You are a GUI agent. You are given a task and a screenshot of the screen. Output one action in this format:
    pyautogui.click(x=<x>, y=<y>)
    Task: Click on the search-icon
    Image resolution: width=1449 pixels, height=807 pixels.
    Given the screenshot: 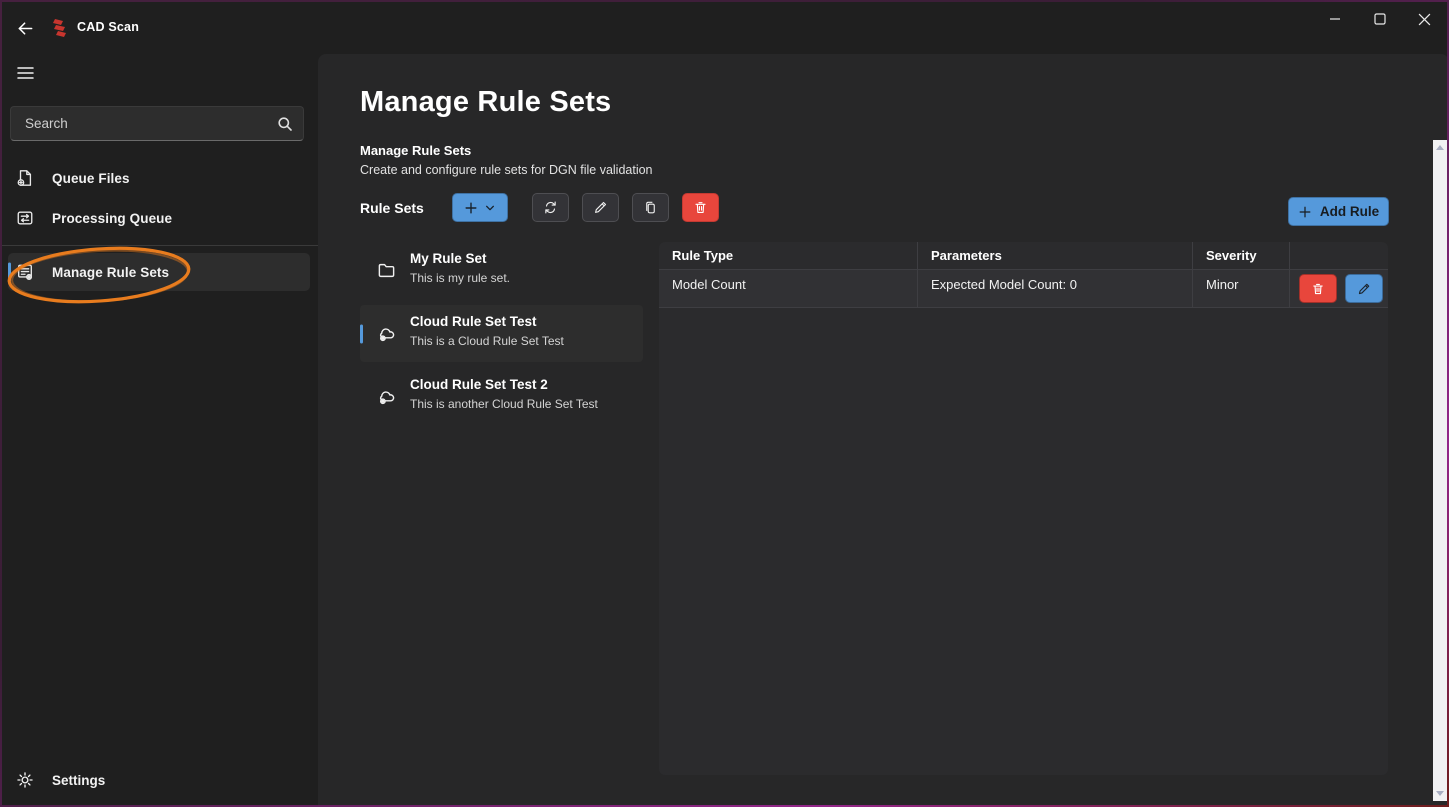 What is the action you would take?
    pyautogui.click(x=285, y=124)
    